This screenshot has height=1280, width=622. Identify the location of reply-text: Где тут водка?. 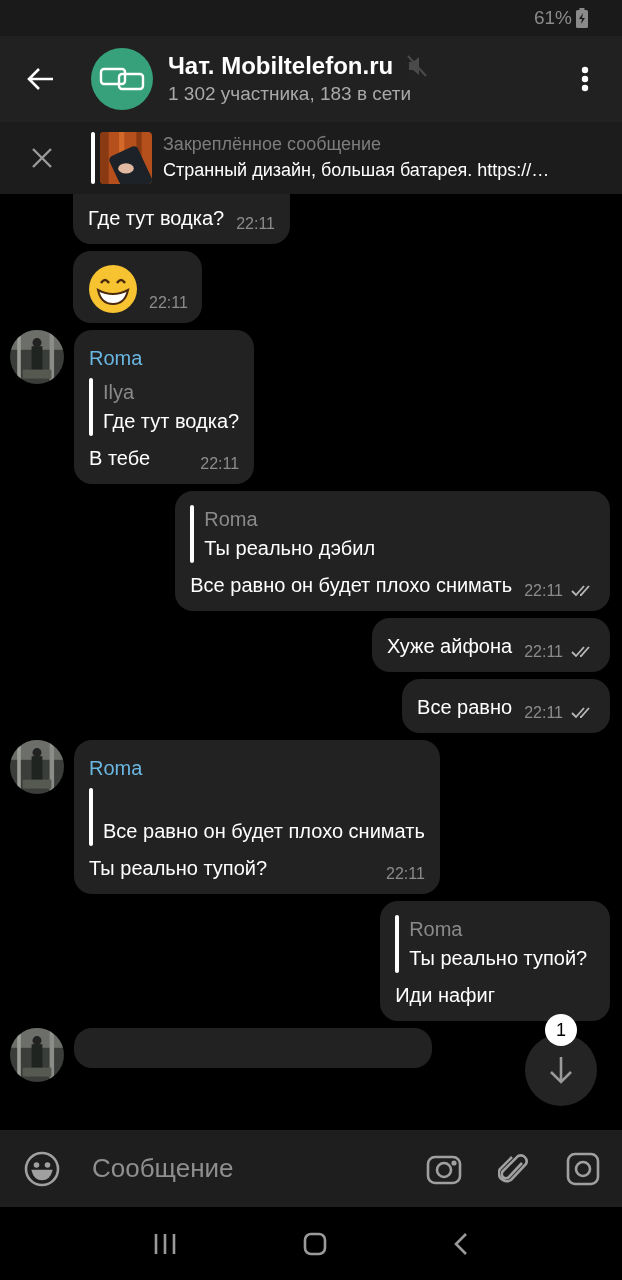
(171, 421).